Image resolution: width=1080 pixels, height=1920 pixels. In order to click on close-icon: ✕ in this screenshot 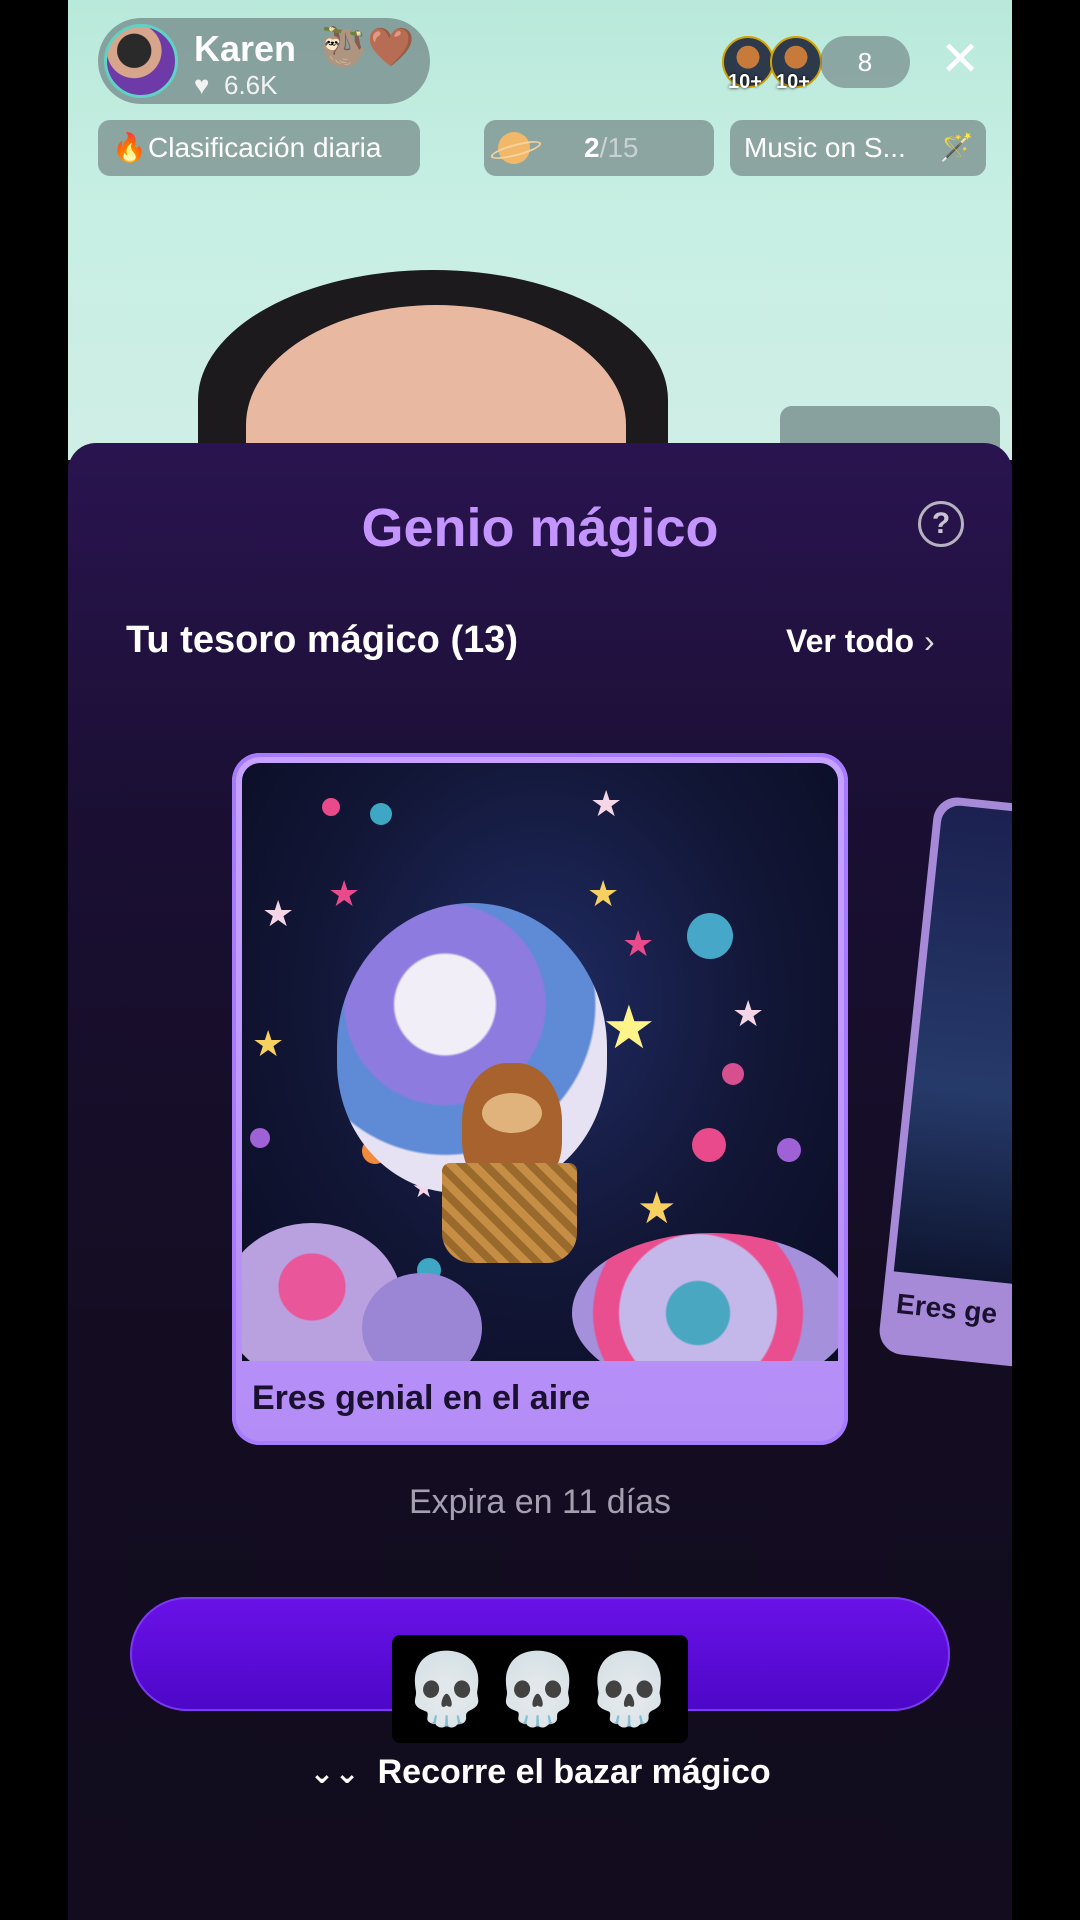, I will do `click(960, 60)`.